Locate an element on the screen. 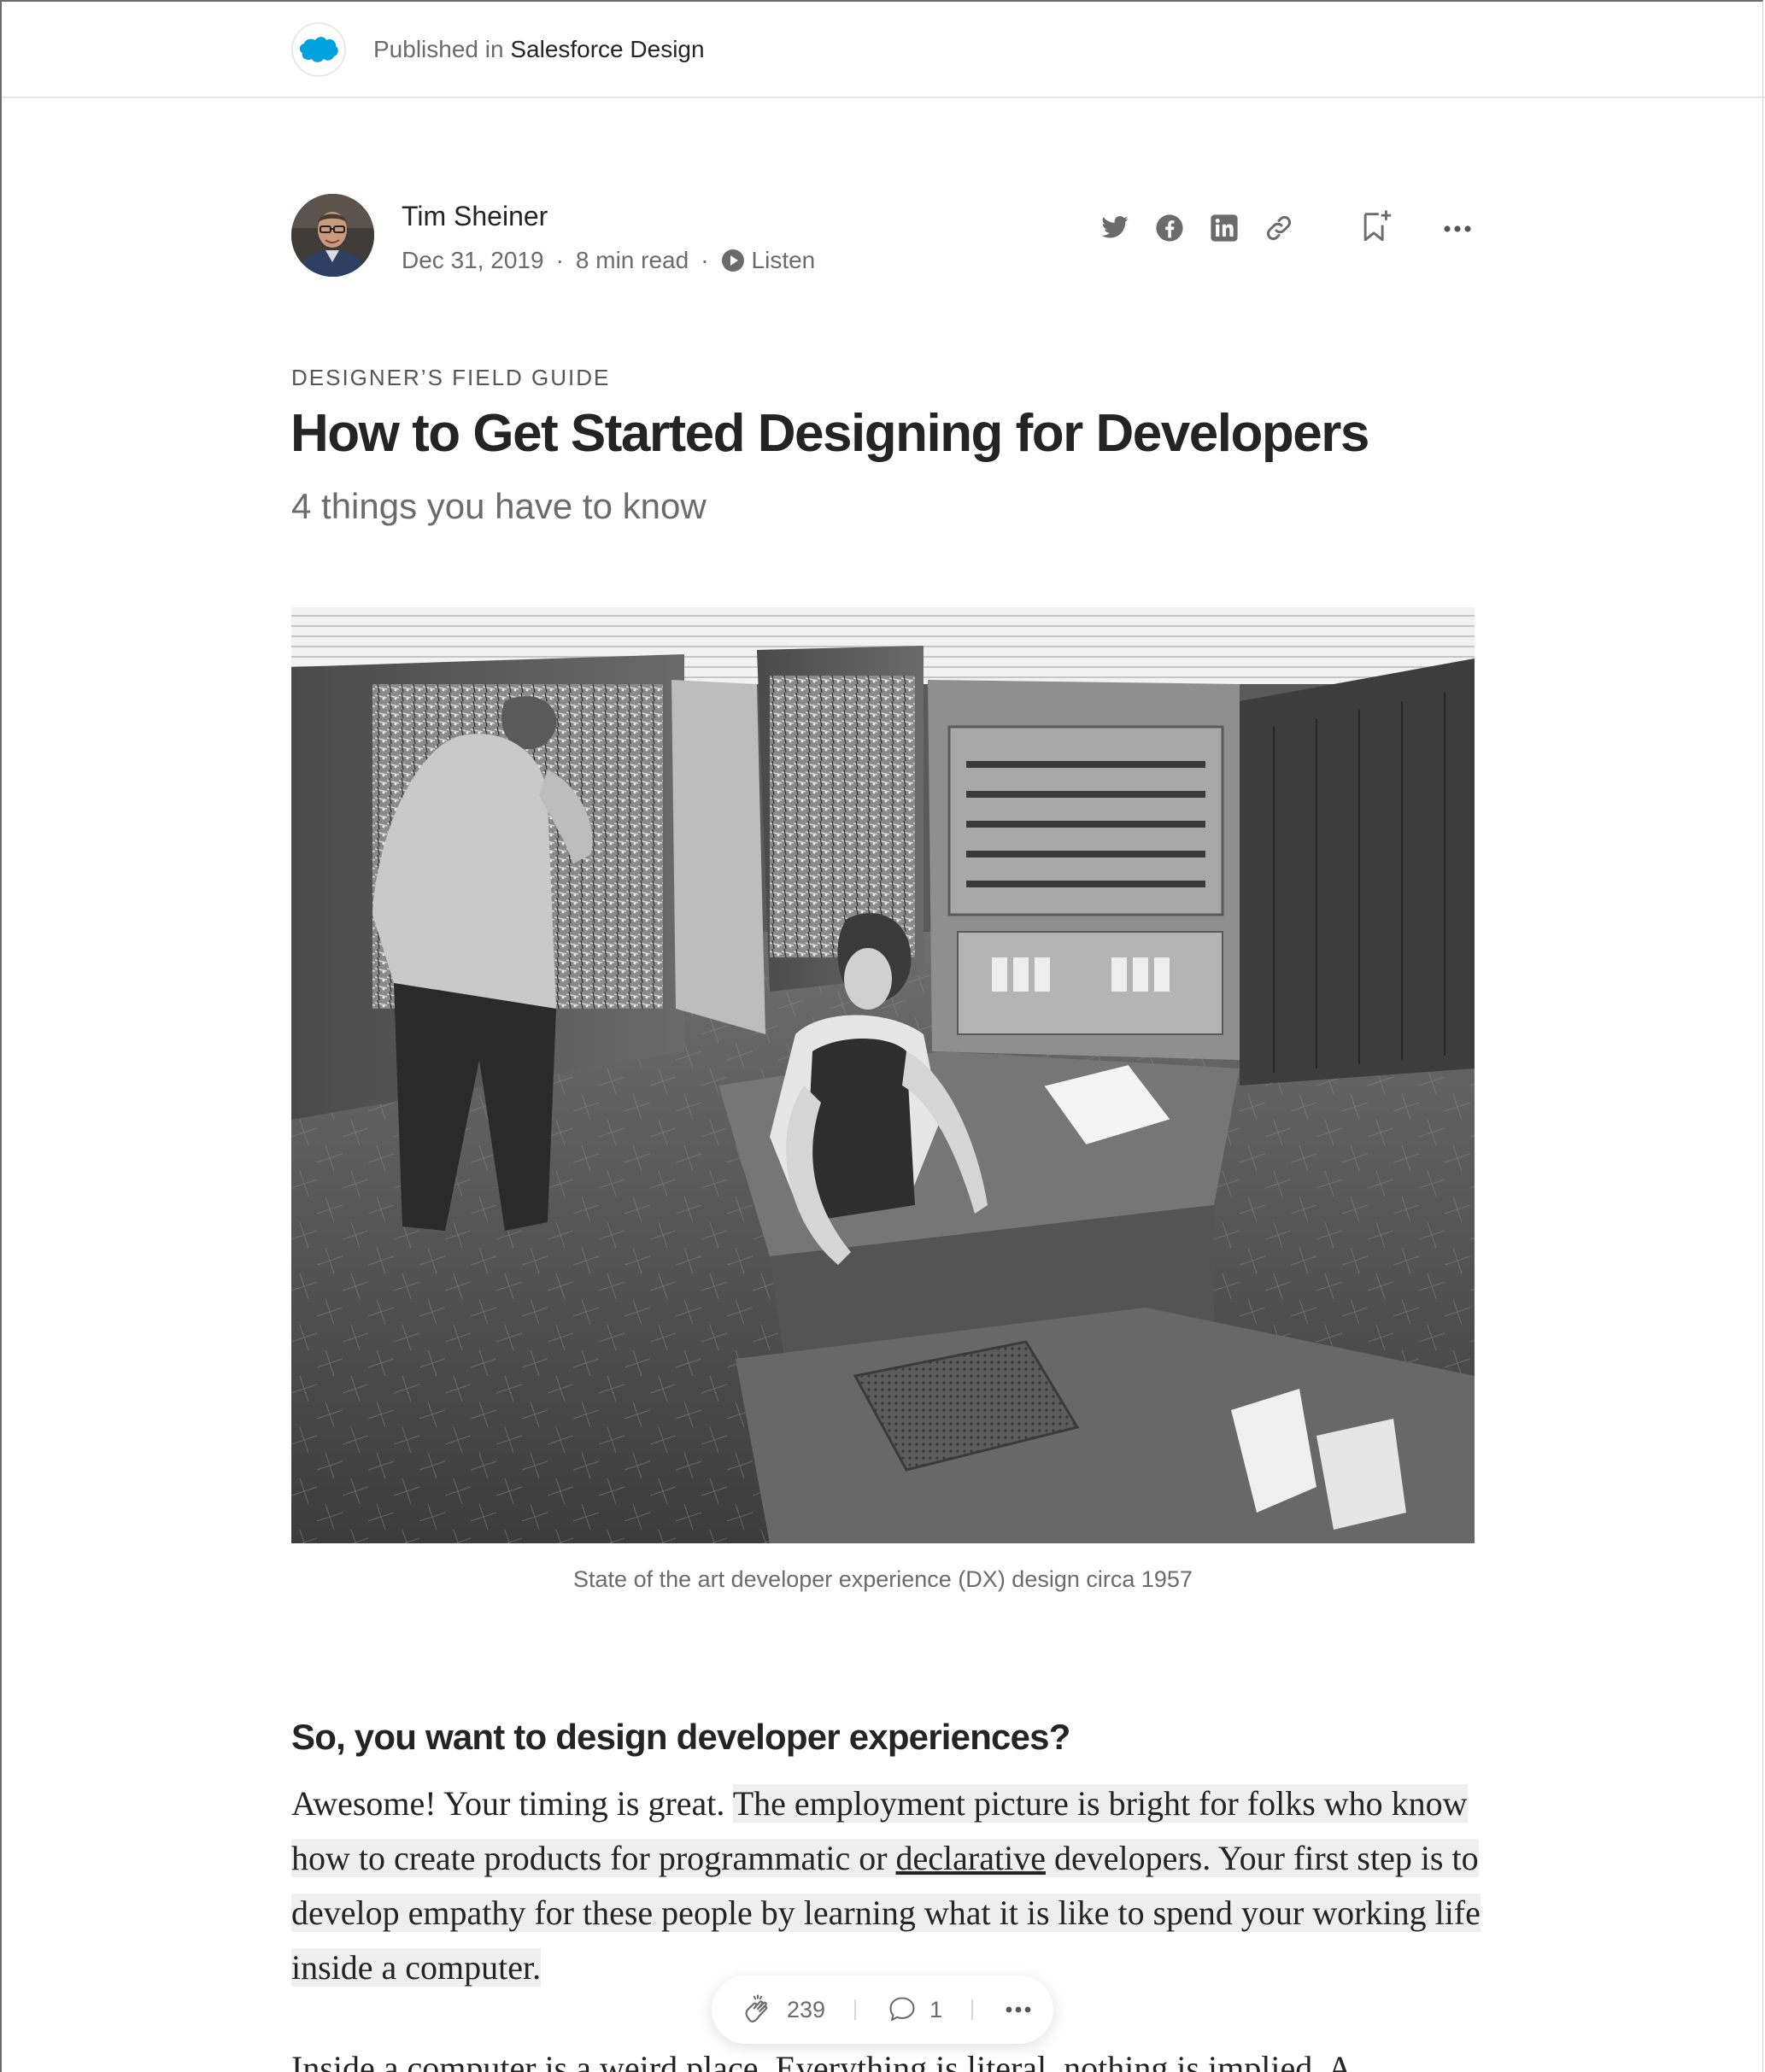 The width and height of the screenshot is (1765, 2072). salesforce-cloud-icon is located at coordinates (318, 49).